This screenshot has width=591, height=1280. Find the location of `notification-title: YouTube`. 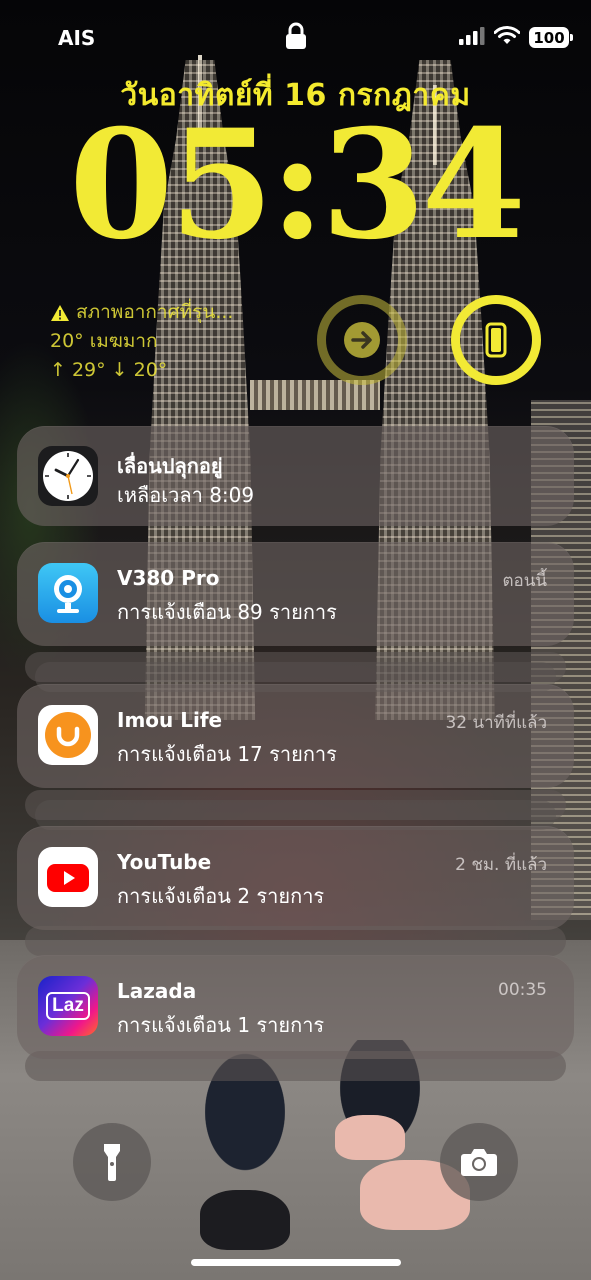

notification-title: YouTube is located at coordinates (164, 862).